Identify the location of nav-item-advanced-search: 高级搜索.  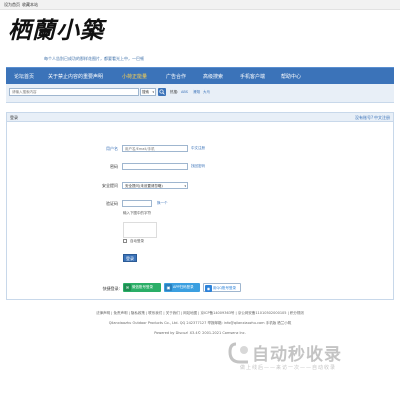
(213, 76).